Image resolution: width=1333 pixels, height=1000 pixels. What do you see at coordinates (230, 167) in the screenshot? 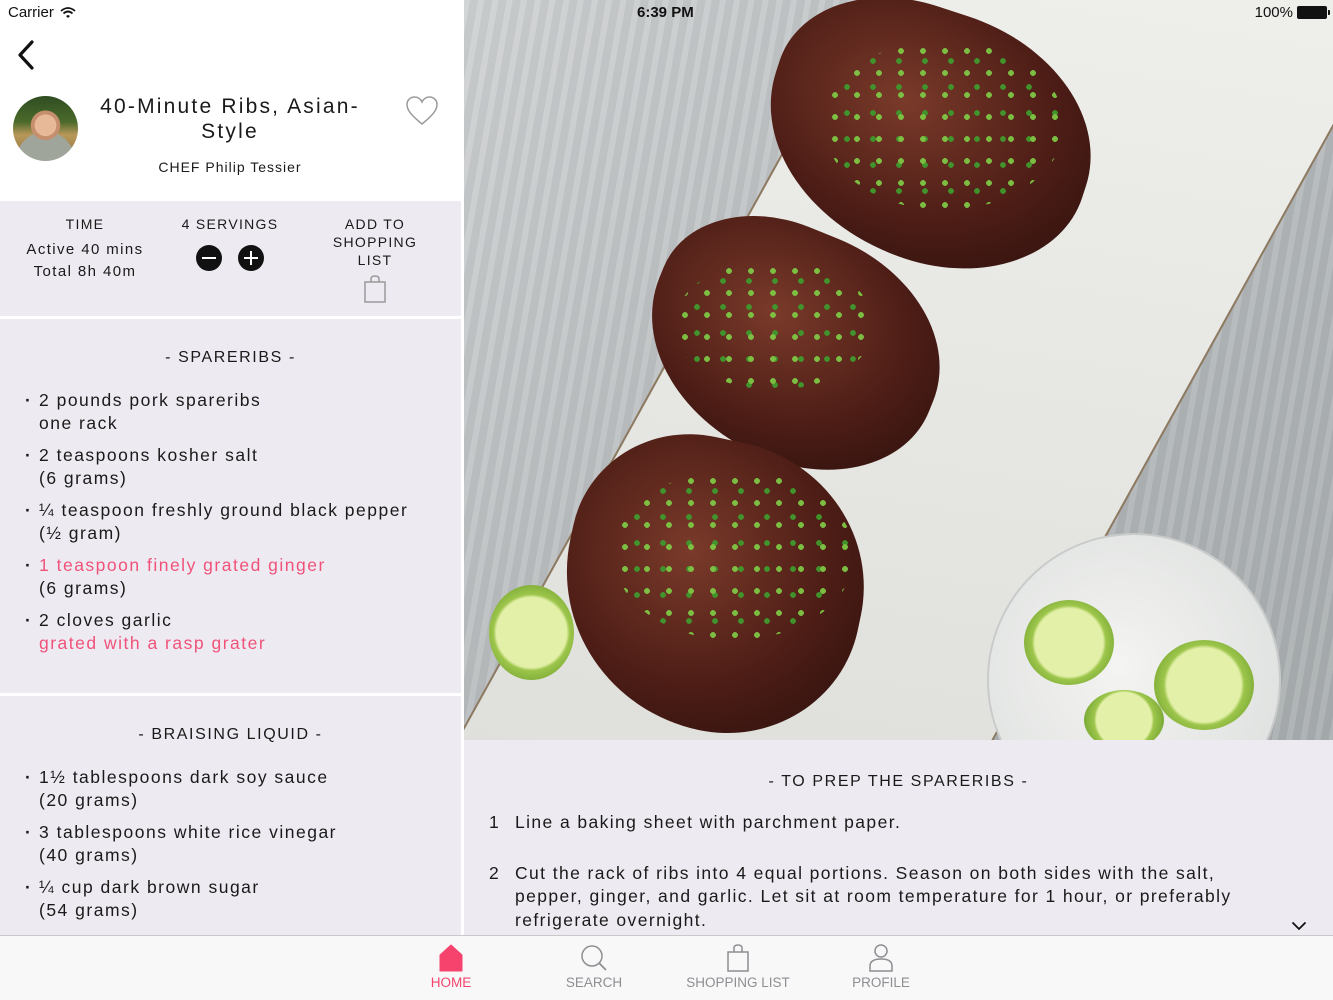
I see `chef-name: CHEF Philip Tessier` at bounding box center [230, 167].